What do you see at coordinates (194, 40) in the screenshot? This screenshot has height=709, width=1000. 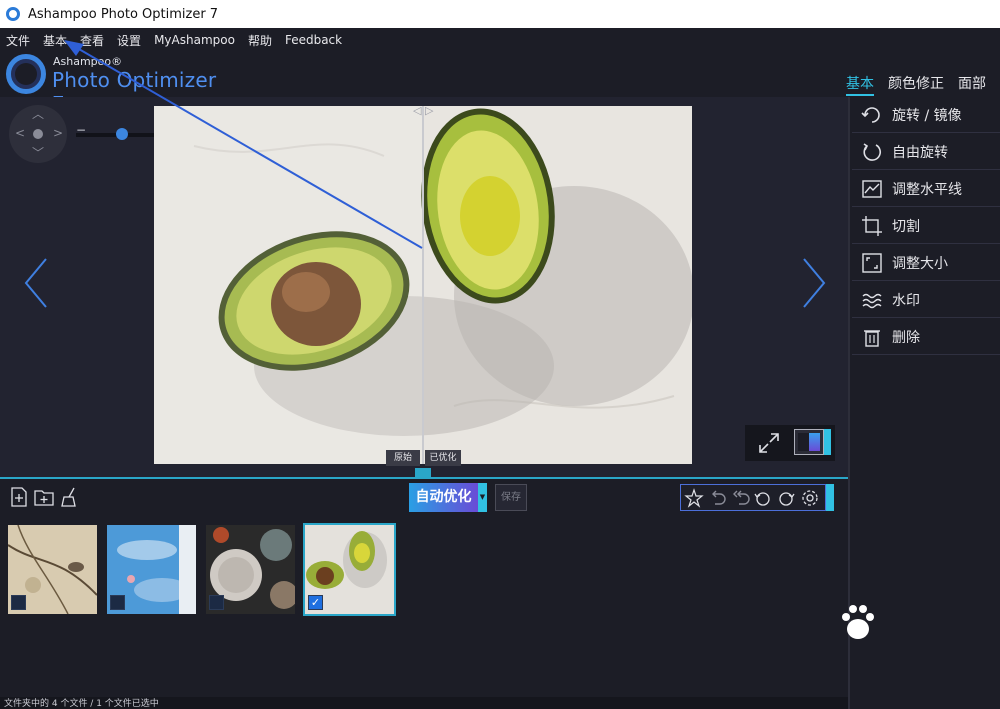 I see `menu-myashampoo: MyAshampoo` at bounding box center [194, 40].